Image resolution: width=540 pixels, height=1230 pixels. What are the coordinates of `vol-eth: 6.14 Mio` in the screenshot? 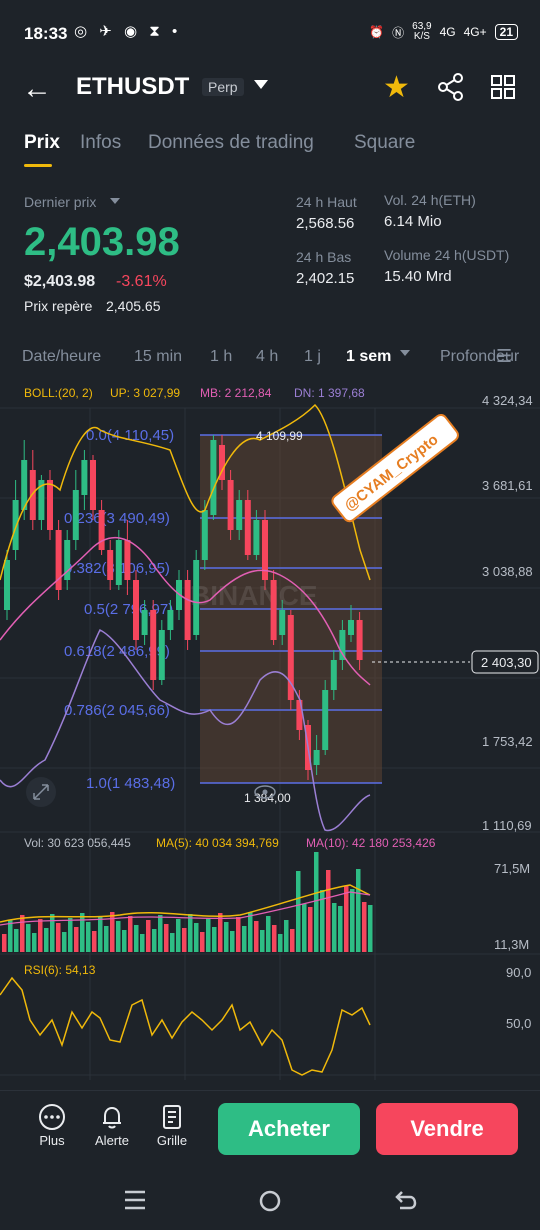 It's located at (413, 221).